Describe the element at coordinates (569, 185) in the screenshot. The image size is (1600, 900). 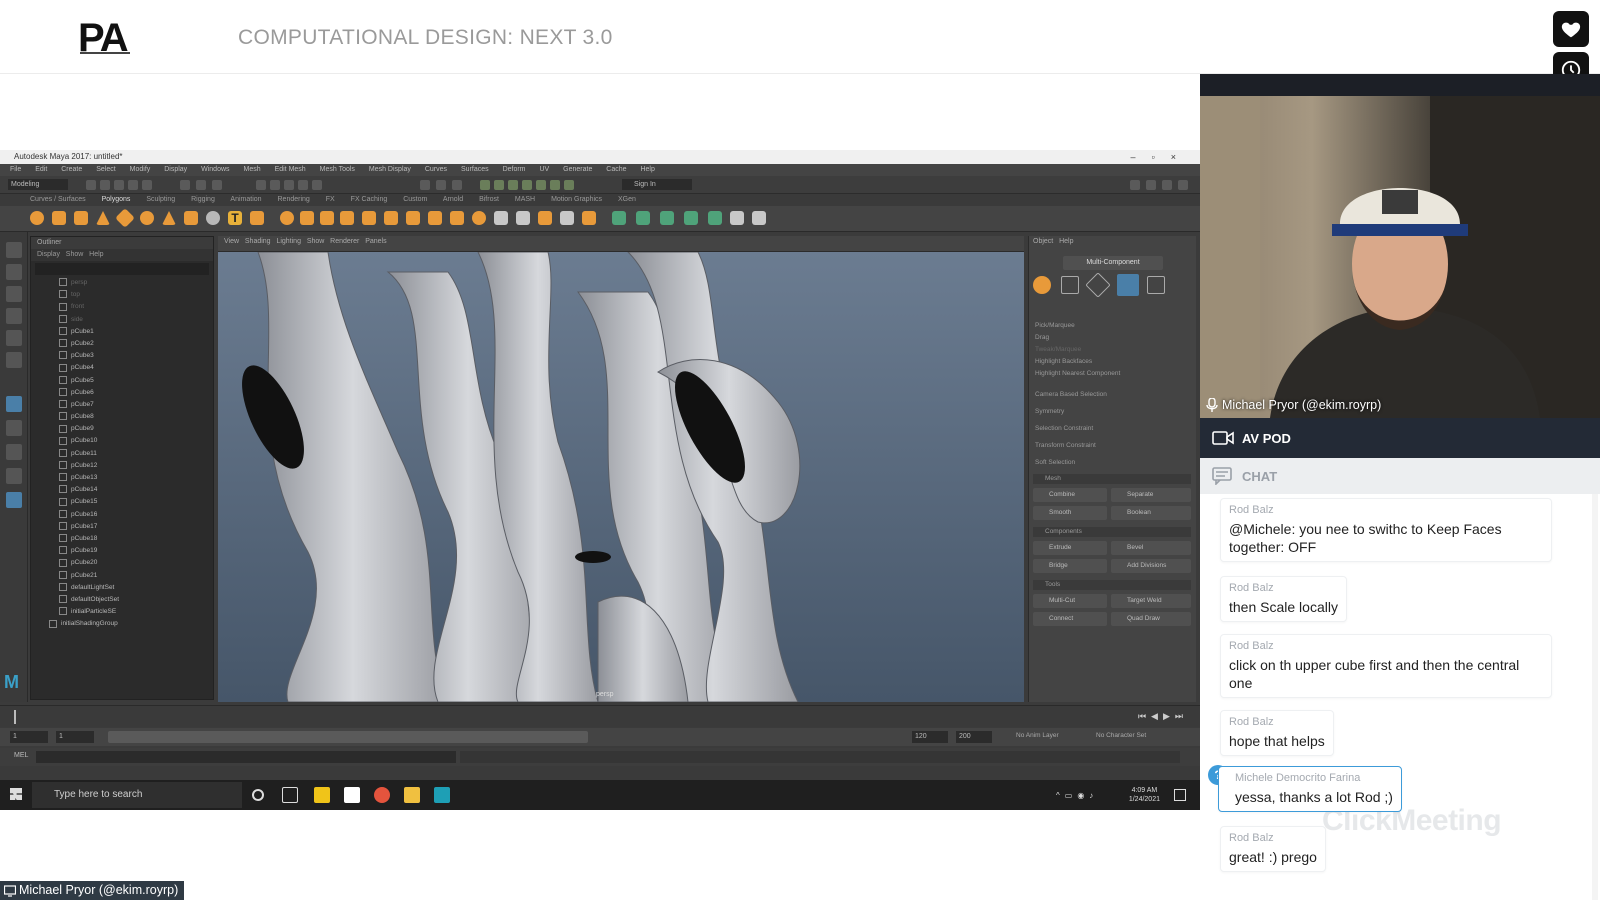
I see `attribute-editor-icon` at that location.